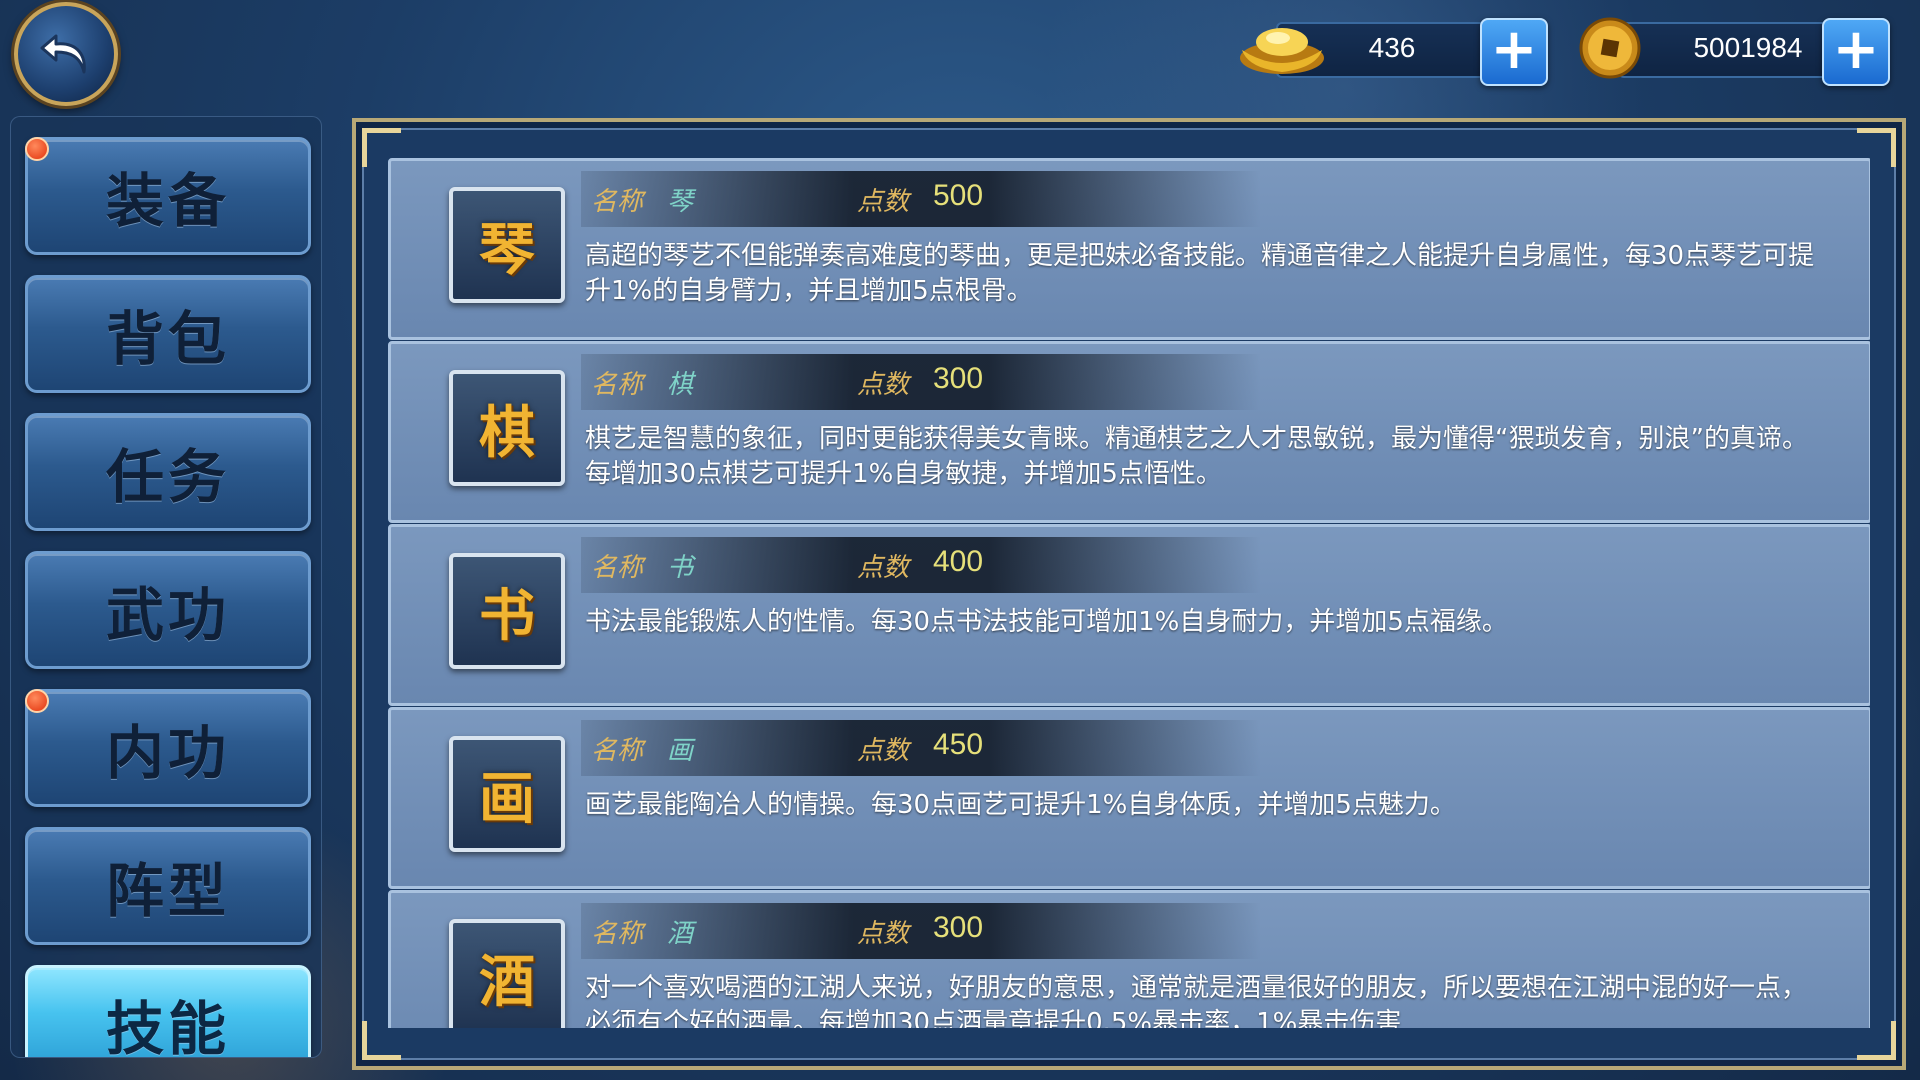 This screenshot has width=1920, height=1080. Describe the element at coordinates (1392, 47) in the screenshot. I see `gold-amount: 436` at that location.